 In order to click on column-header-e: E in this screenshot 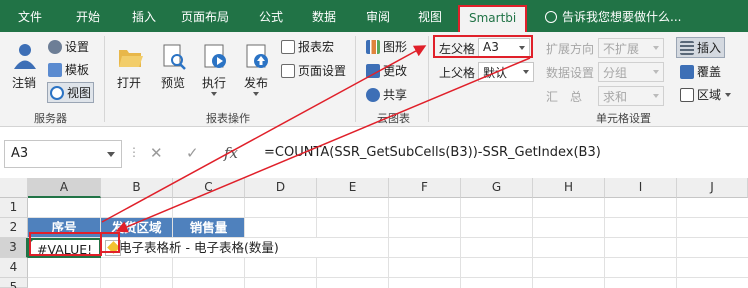, I will do `click(353, 188)`.